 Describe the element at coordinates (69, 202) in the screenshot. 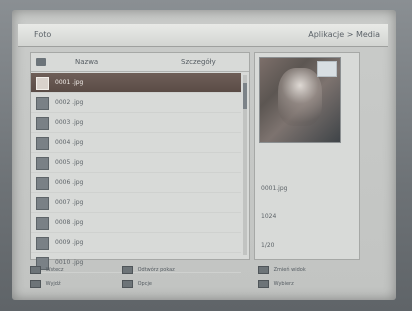

I see `file-name: 0007 .jpg` at that location.